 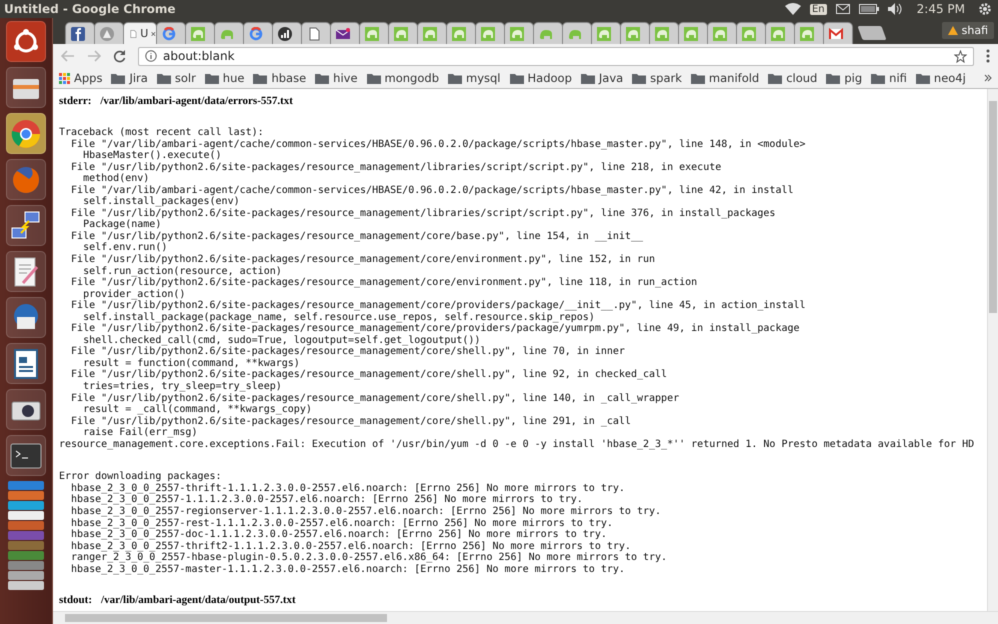 I want to click on log-line: Traceback (most recent call last):, so click(x=162, y=133).